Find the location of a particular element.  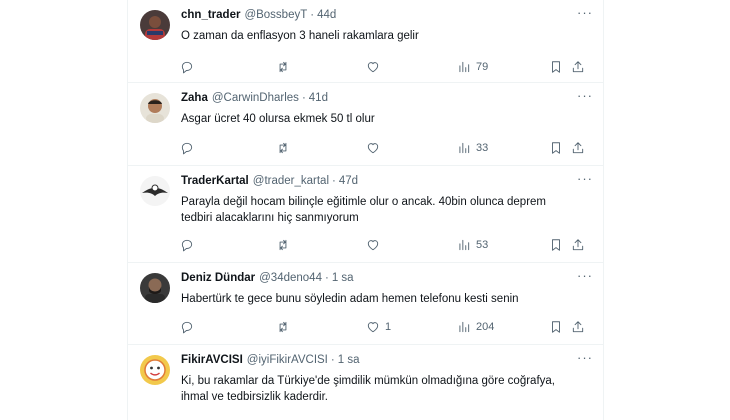

views-button: 33 is located at coordinates (472, 148).